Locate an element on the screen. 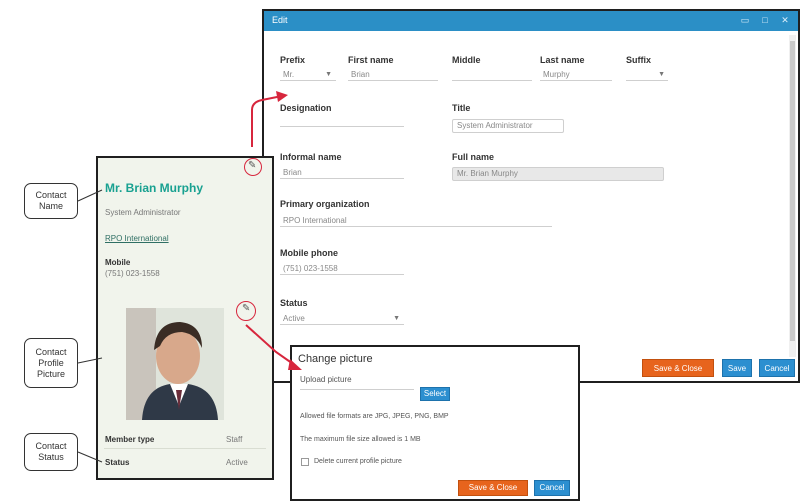 The height and width of the screenshot is (502, 802). callout-name-pointer is located at coordinates (90, 195).